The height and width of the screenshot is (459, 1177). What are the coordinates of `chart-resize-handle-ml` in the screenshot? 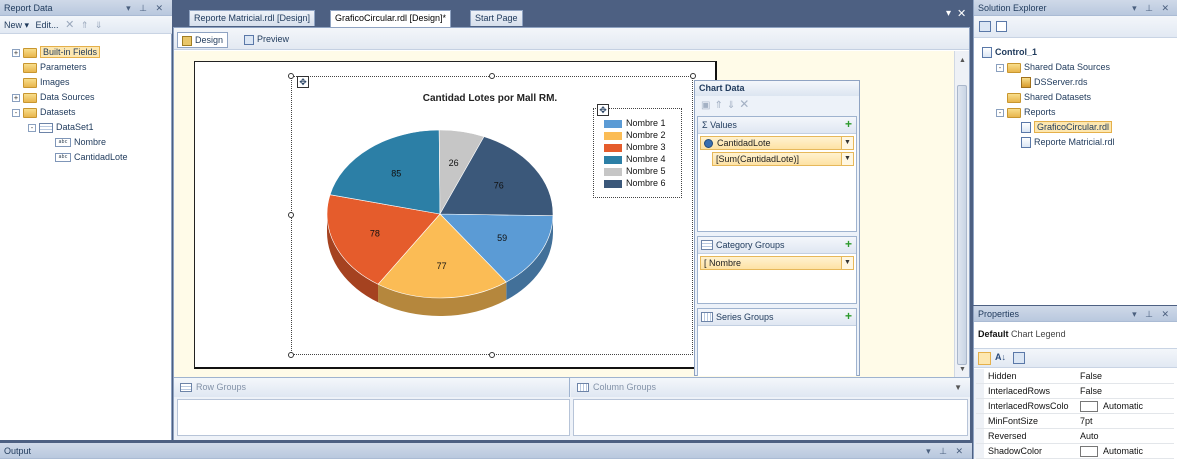 It's located at (291, 215).